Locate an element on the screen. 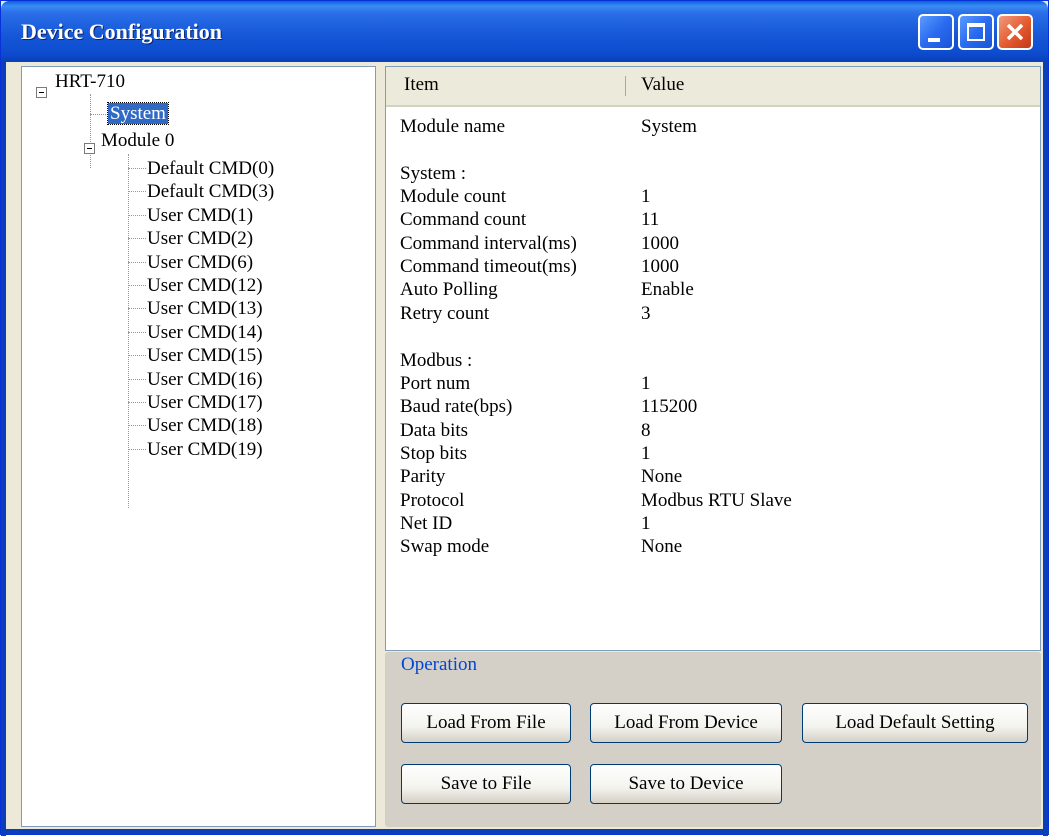 This screenshot has width=1049, height=836. list-row-item: Parity is located at coordinates (422, 476).